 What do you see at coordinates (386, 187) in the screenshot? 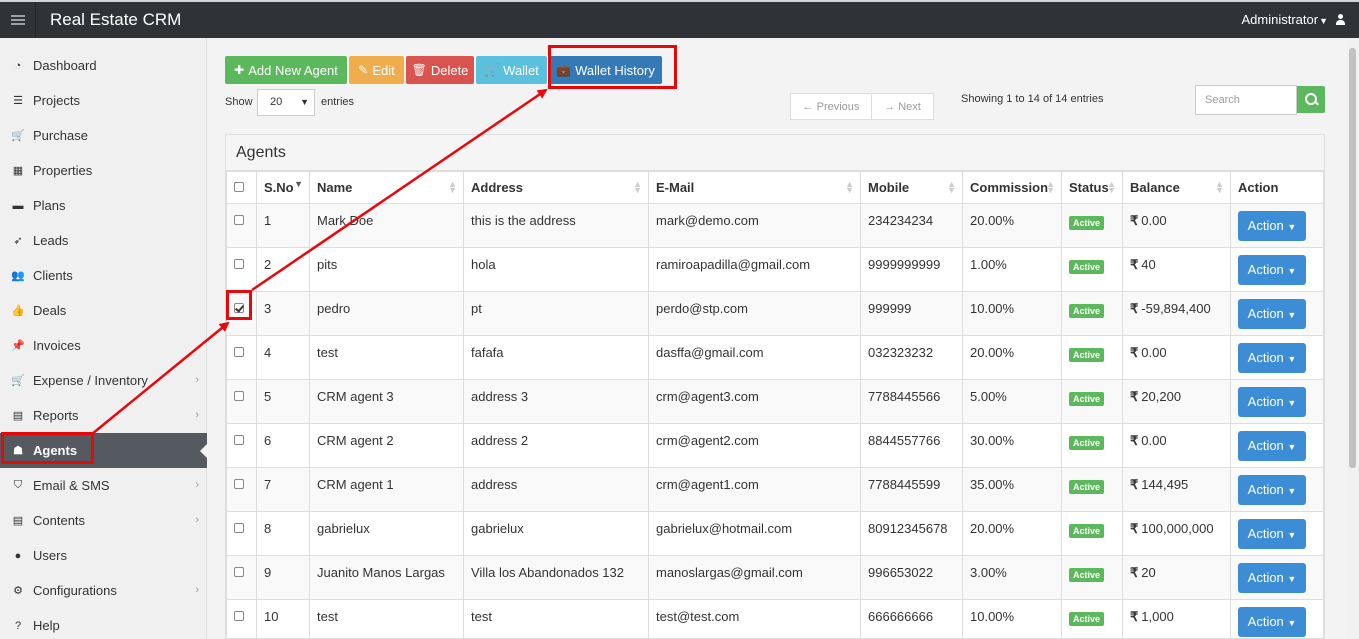
I see `column-header-name: Name ▲ ▼` at bounding box center [386, 187].